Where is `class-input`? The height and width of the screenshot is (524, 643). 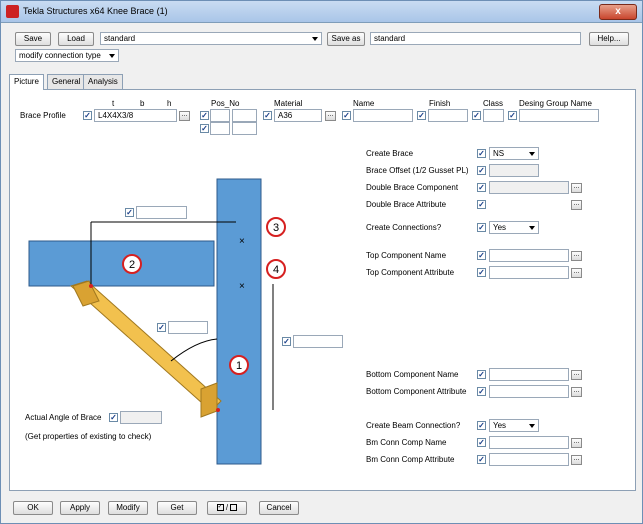
class-input is located at coordinates (493, 115).